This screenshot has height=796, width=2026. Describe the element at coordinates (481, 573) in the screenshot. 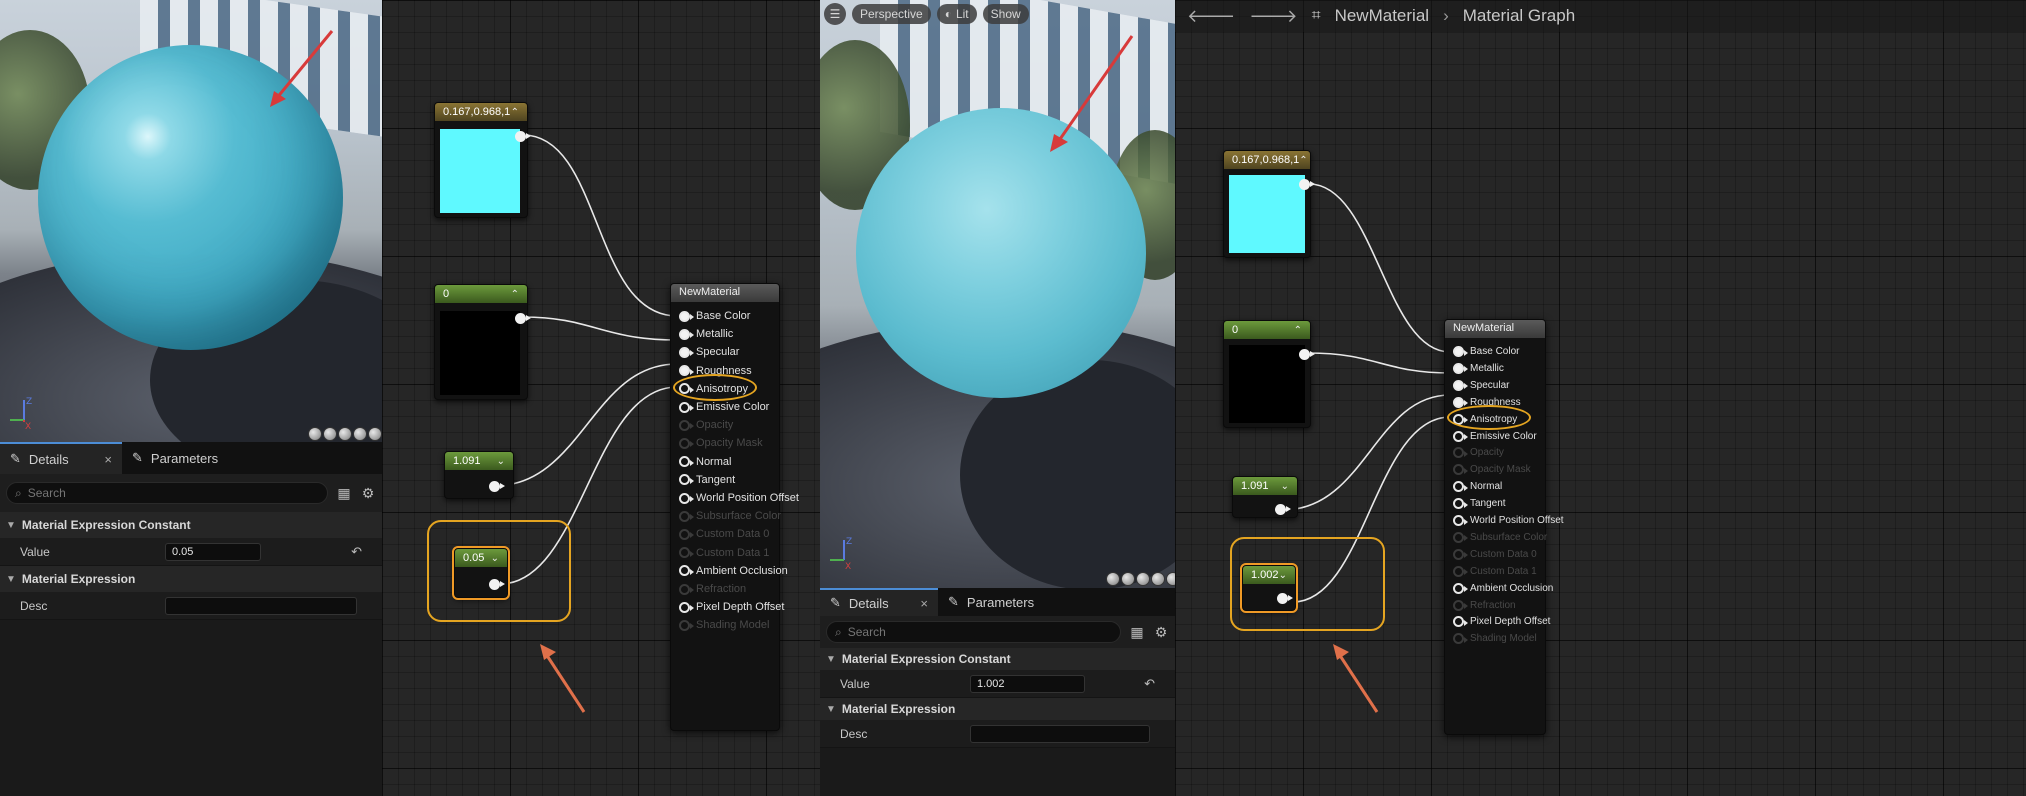

I see `constant-roughness-node: 0.05 ⌄` at that location.